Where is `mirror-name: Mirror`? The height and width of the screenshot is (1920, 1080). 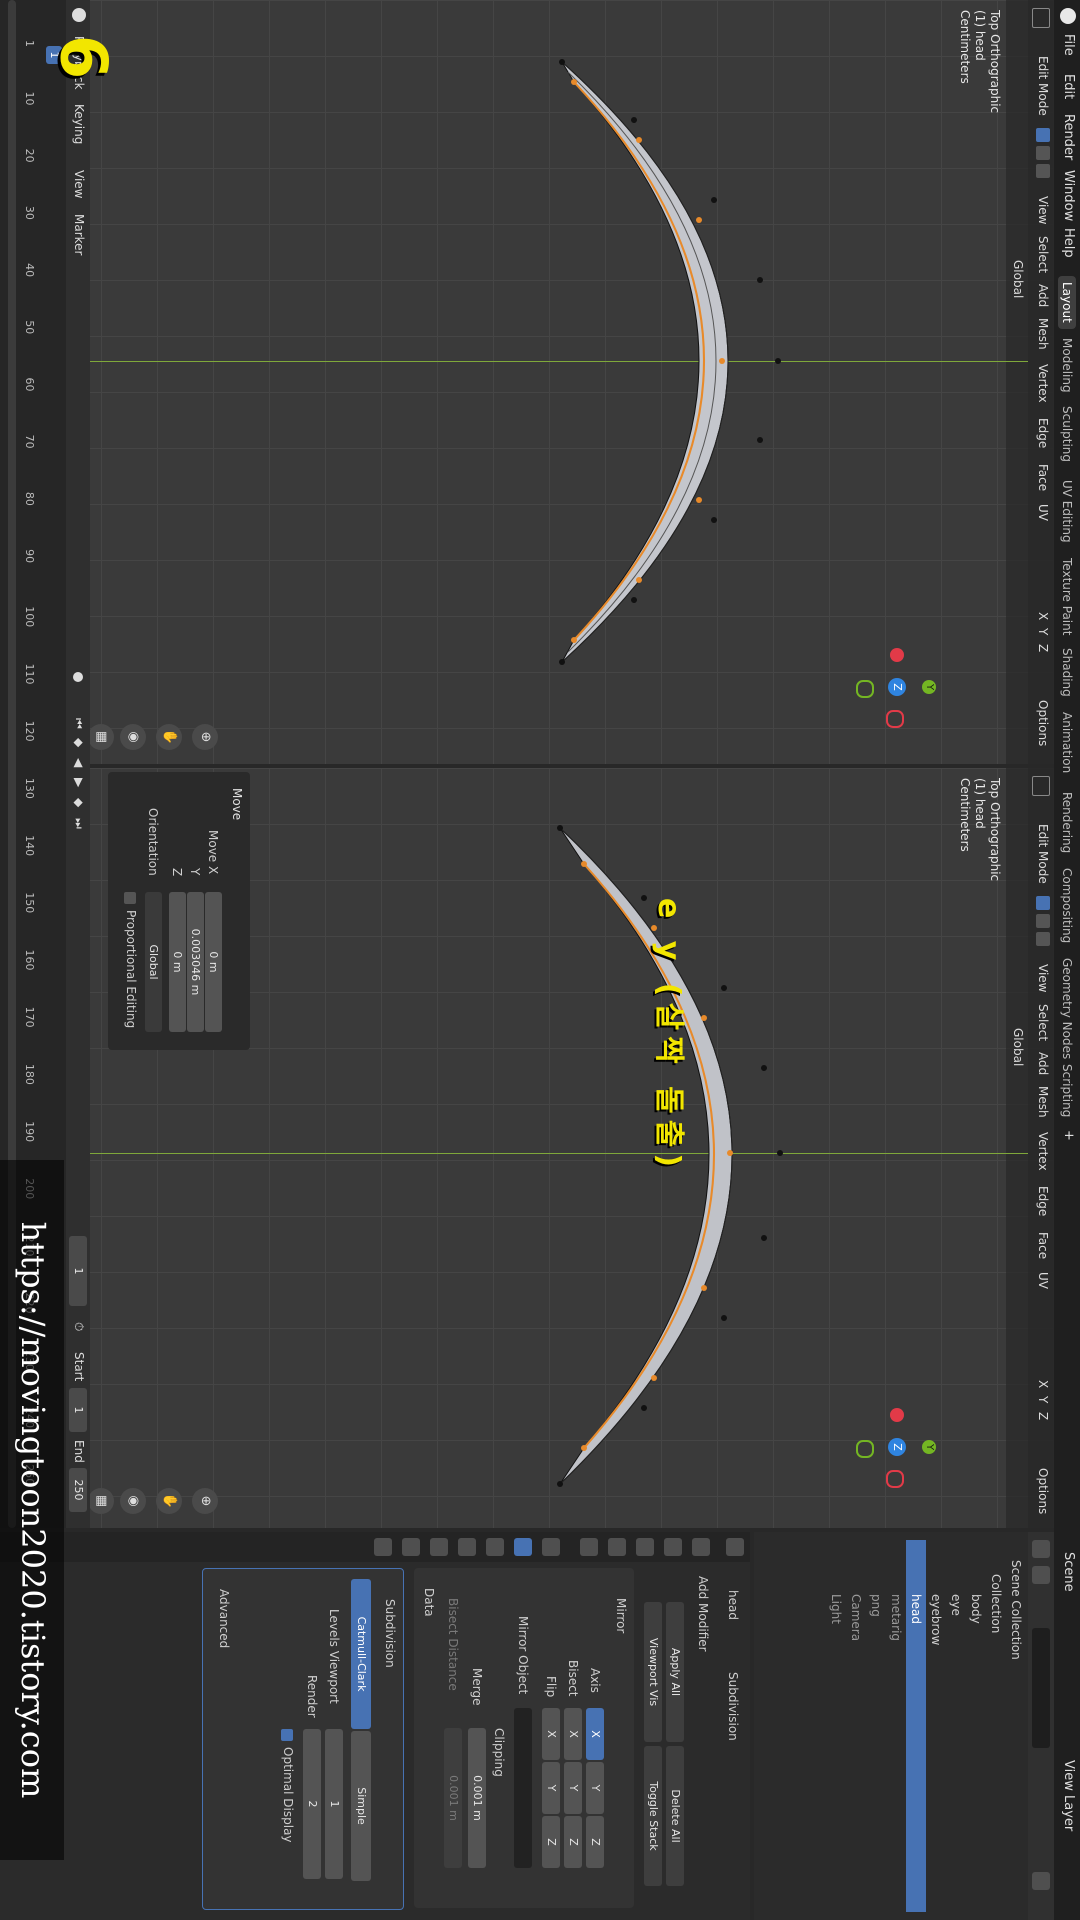 mirror-name: Mirror is located at coordinates (621, 1615).